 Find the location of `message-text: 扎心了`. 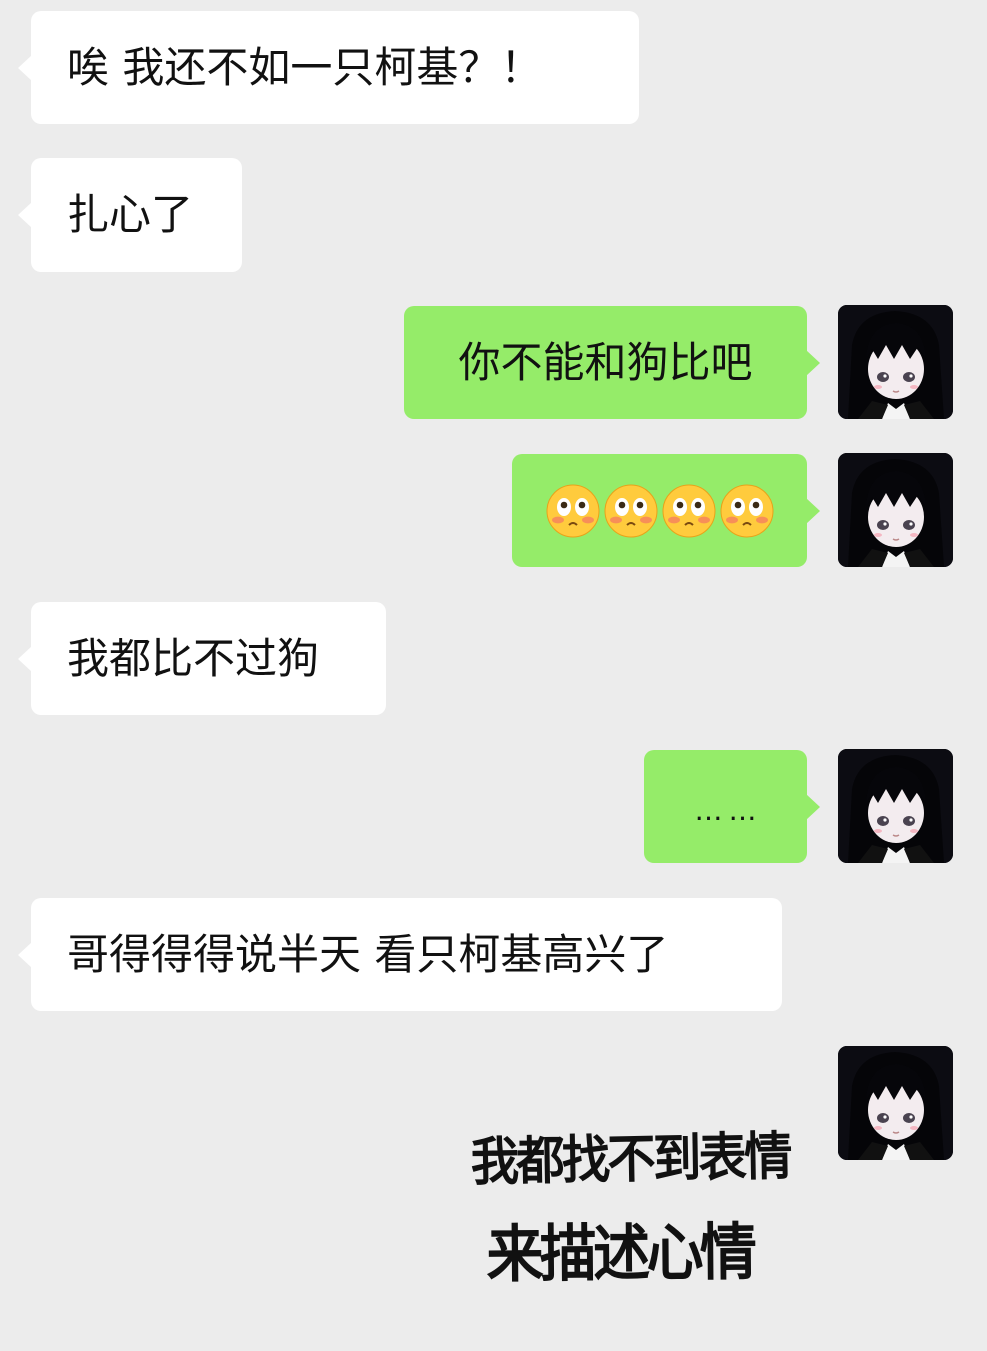

message-text: 扎心了 is located at coordinates (130, 214).